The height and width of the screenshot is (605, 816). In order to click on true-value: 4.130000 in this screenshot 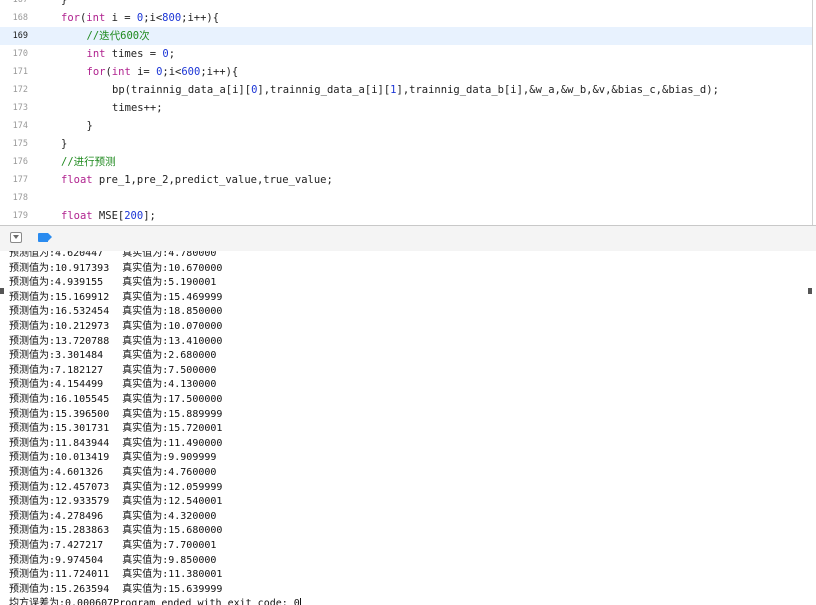, I will do `click(192, 385)`.